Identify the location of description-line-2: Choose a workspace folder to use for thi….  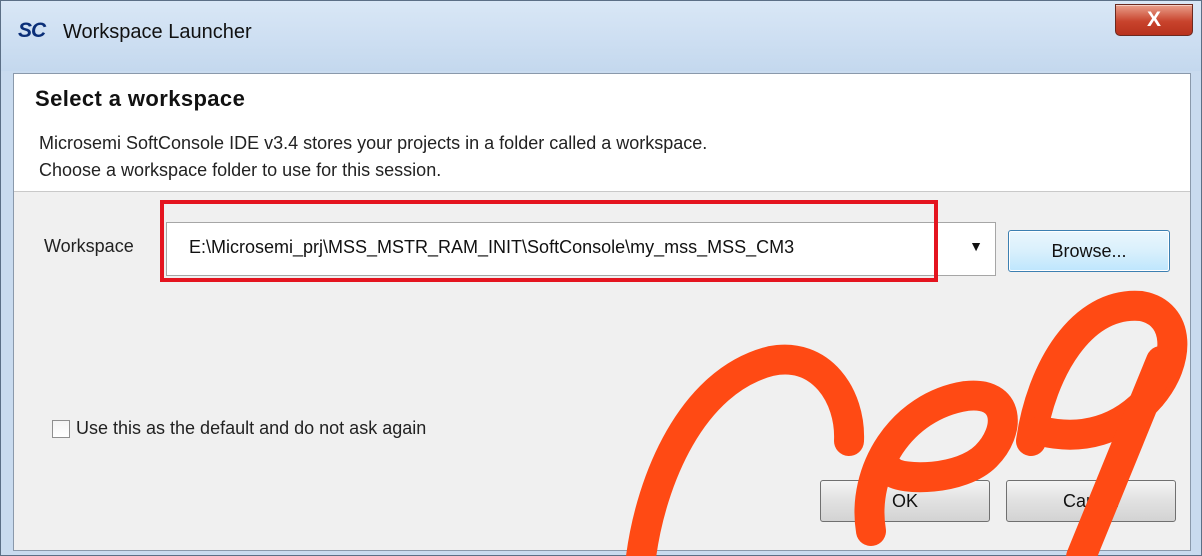
(240, 170).